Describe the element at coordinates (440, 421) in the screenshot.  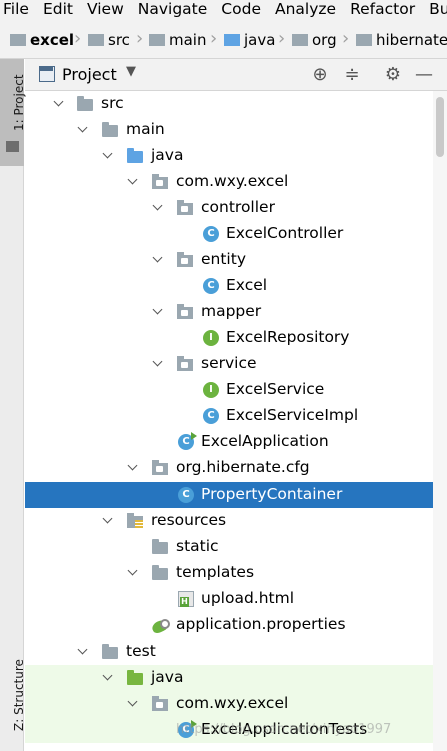
I see `vertical-scrollbar` at that location.